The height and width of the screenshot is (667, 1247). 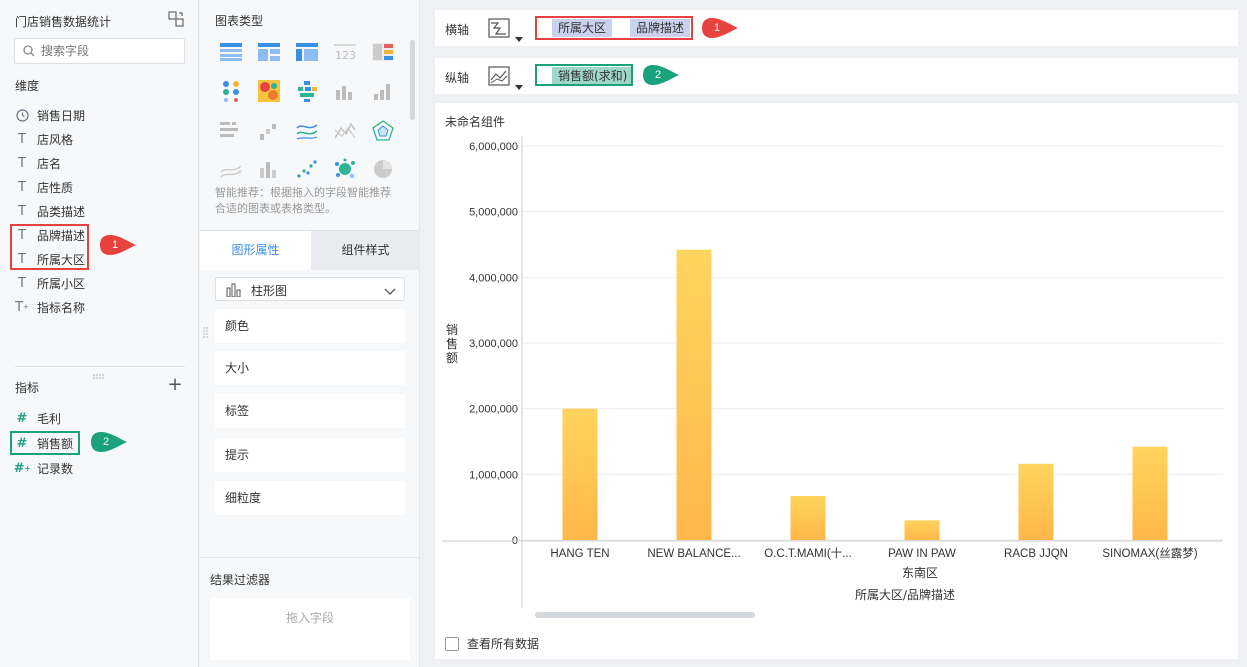 What do you see at coordinates (385, 132) in the screenshot?
I see `radar-icon` at bounding box center [385, 132].